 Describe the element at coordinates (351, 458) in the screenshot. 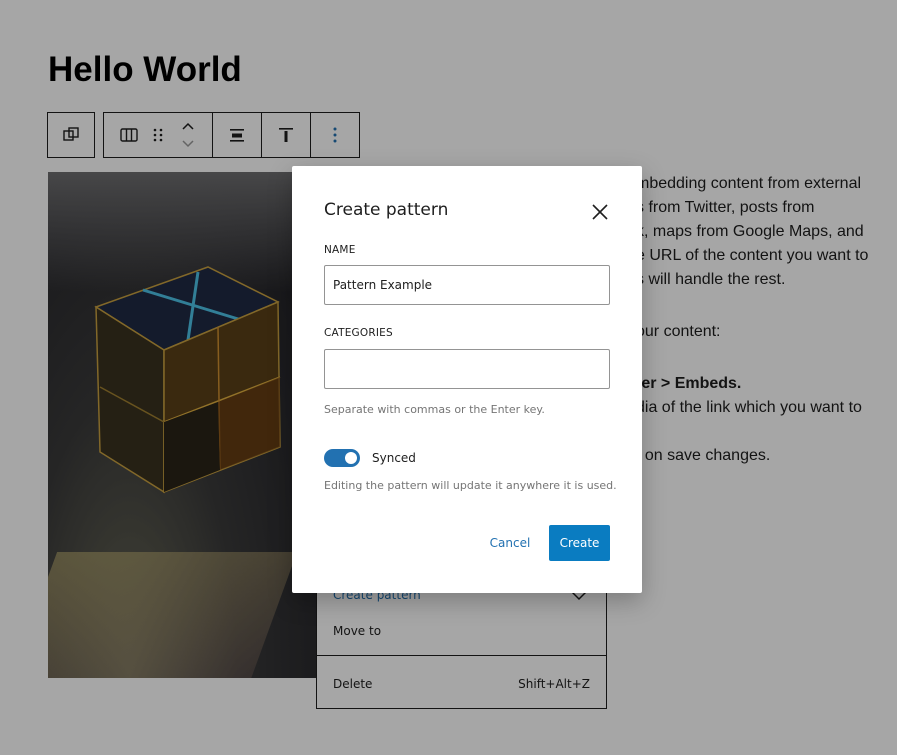

I see `toggle-knob` at that location.